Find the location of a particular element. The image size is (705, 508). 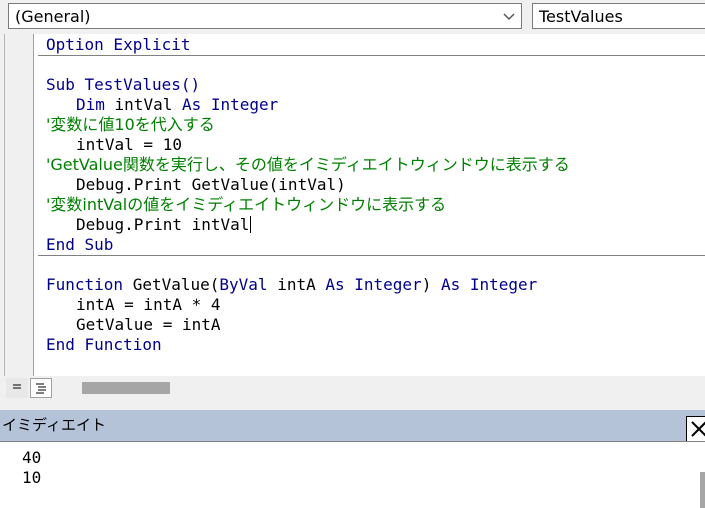

immediate-window-title: イミディエイト is located at coordinates (54, 425).